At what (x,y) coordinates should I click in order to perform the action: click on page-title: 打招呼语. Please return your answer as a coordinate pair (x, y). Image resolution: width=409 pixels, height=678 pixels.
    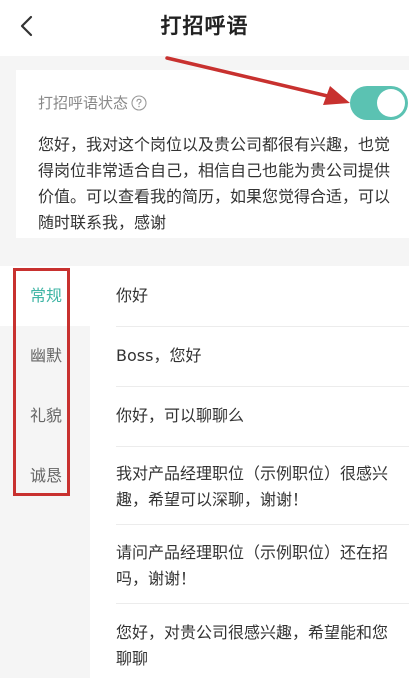
    Looking at the image, I should click on (204, 26).